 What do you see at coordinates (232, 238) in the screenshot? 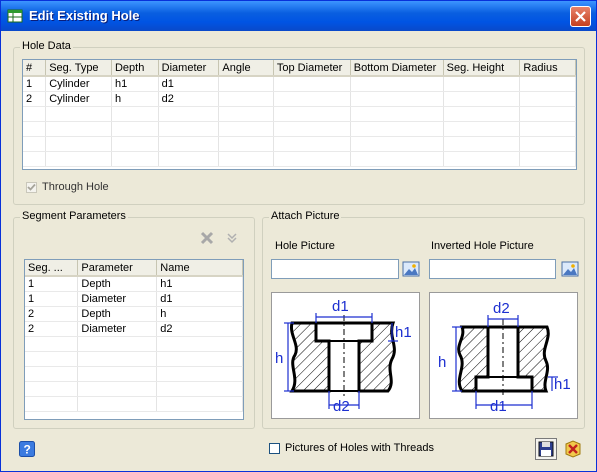
I see `chevron-down-icon` at bounding box center [232, 238].